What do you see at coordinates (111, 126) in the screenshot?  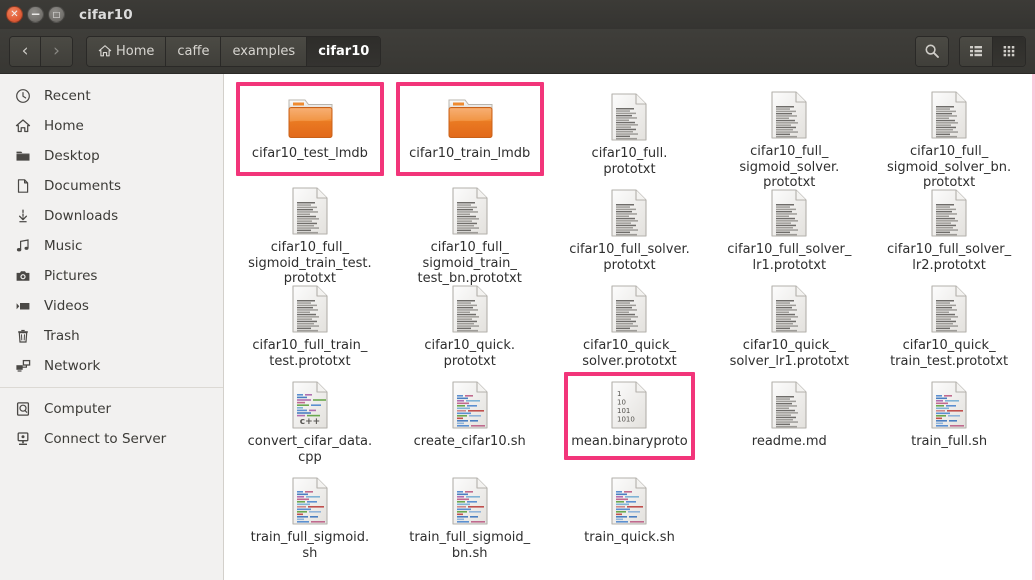 I see `sidebar-item-home: Home` at bounding box center [111, 126].